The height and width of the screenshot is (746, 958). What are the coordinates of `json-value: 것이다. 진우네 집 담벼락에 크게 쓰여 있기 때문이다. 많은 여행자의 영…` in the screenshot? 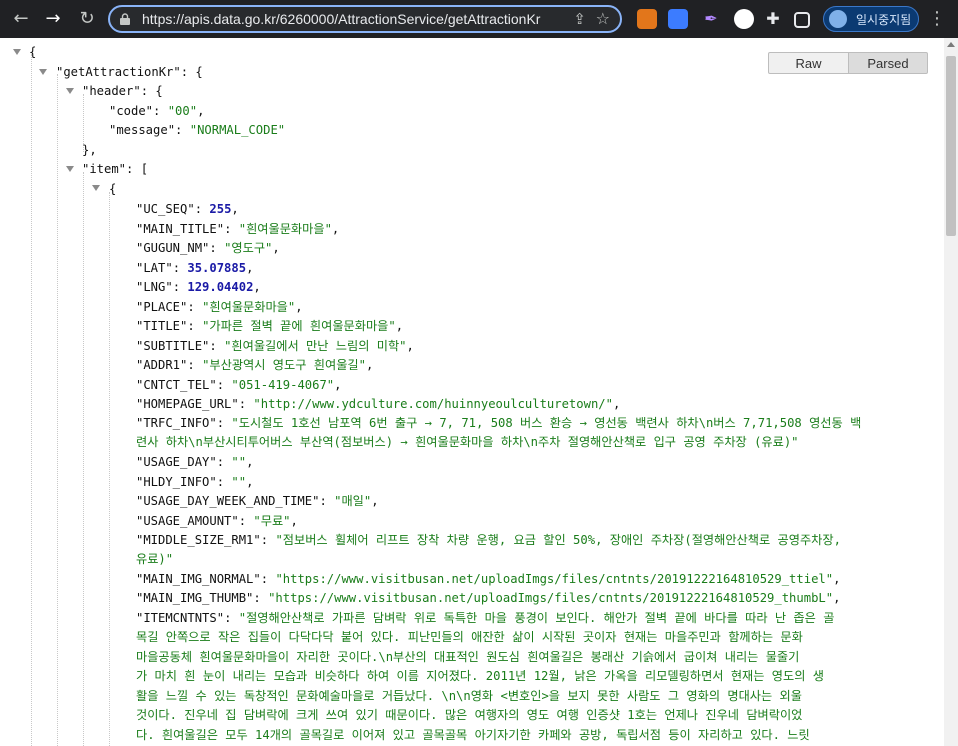 It's located at (469, 715).